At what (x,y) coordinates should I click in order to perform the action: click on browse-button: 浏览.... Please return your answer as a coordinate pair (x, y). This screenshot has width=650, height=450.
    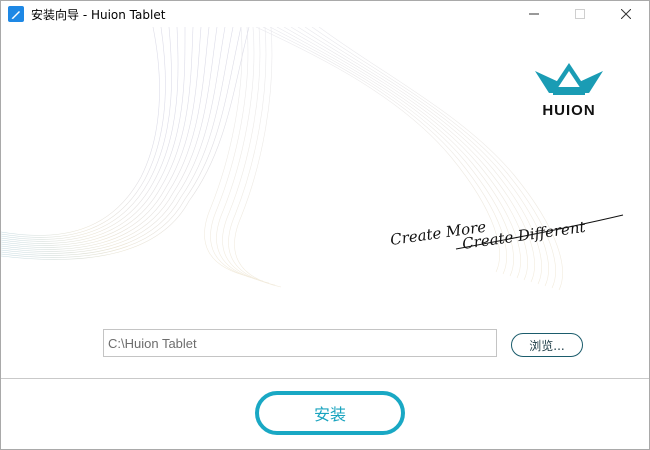
    Looking at the image, I should click on (547, 345).